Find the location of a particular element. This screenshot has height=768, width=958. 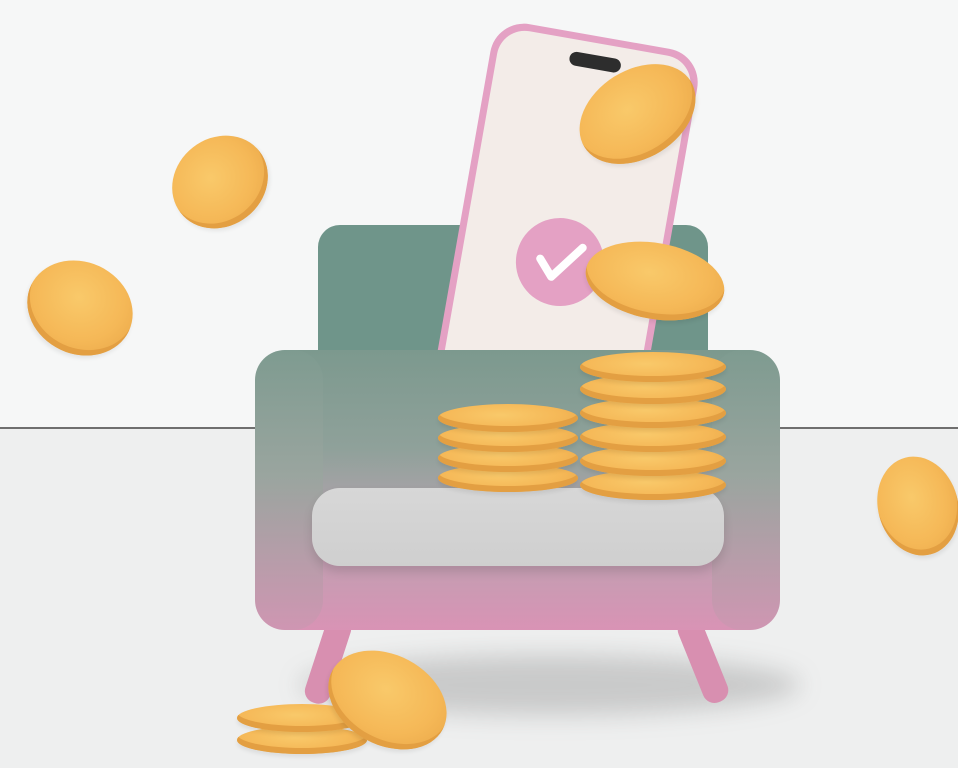

phone-notch is located at coordinates (595, 62).